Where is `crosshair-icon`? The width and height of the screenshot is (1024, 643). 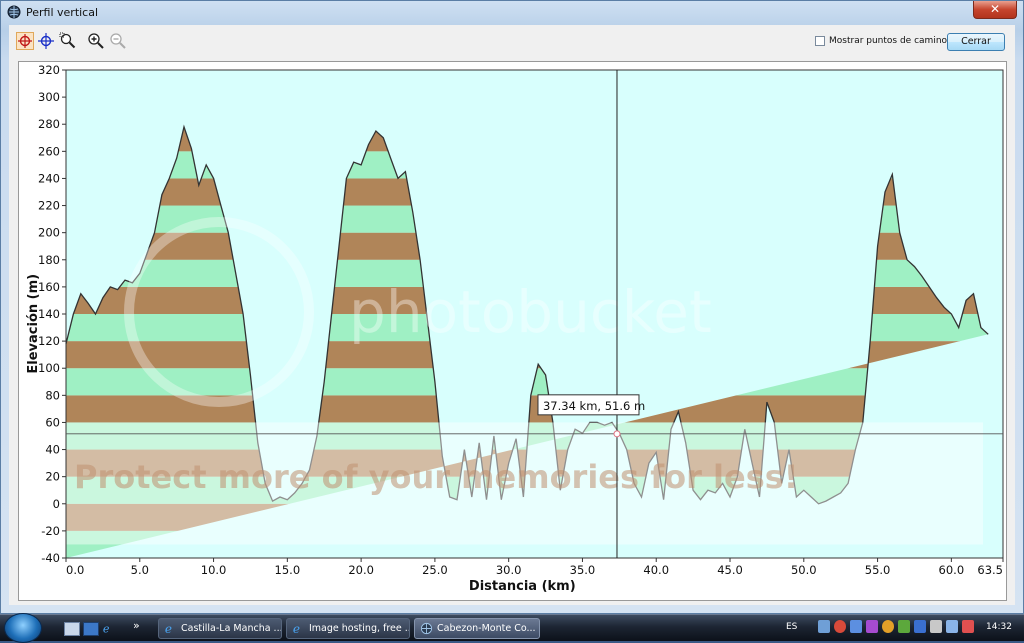 crosshair-icon is located at coordinates (46, 41).